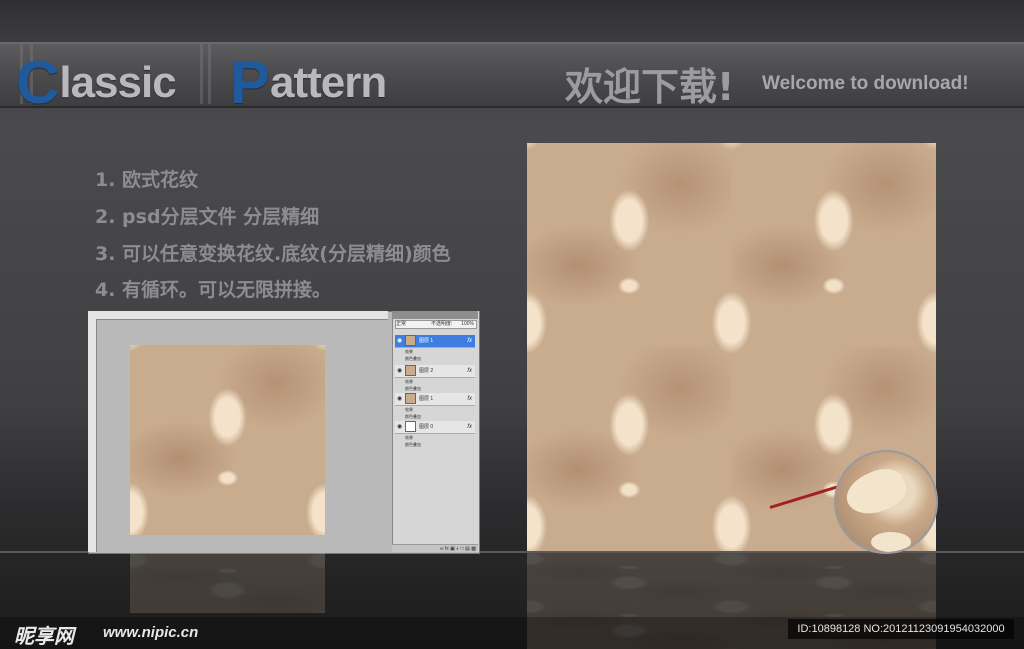 This screenshot has width=1024, height=649. I want to click on site-url: www.nipic.cn, so click(150, 632).